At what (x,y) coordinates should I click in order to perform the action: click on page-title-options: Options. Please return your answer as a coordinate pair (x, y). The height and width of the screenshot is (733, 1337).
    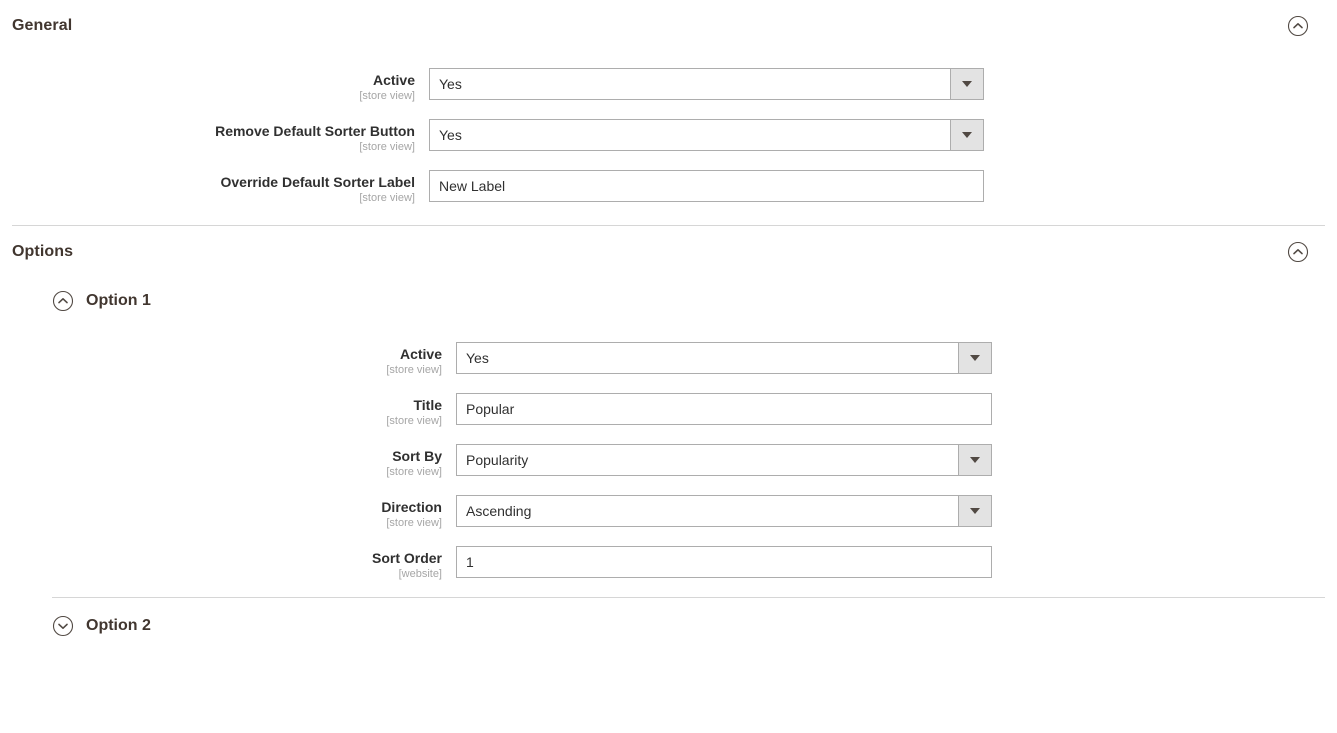
    Looking at the image, I should click on (43, 251).